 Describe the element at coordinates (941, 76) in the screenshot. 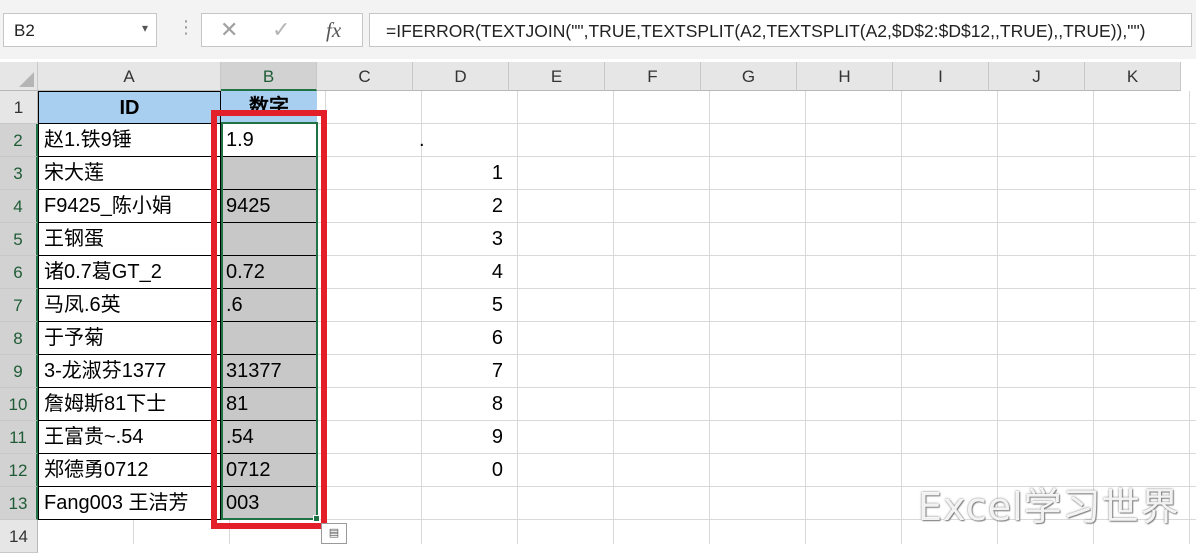

I see `column-header-i: I` at that location.